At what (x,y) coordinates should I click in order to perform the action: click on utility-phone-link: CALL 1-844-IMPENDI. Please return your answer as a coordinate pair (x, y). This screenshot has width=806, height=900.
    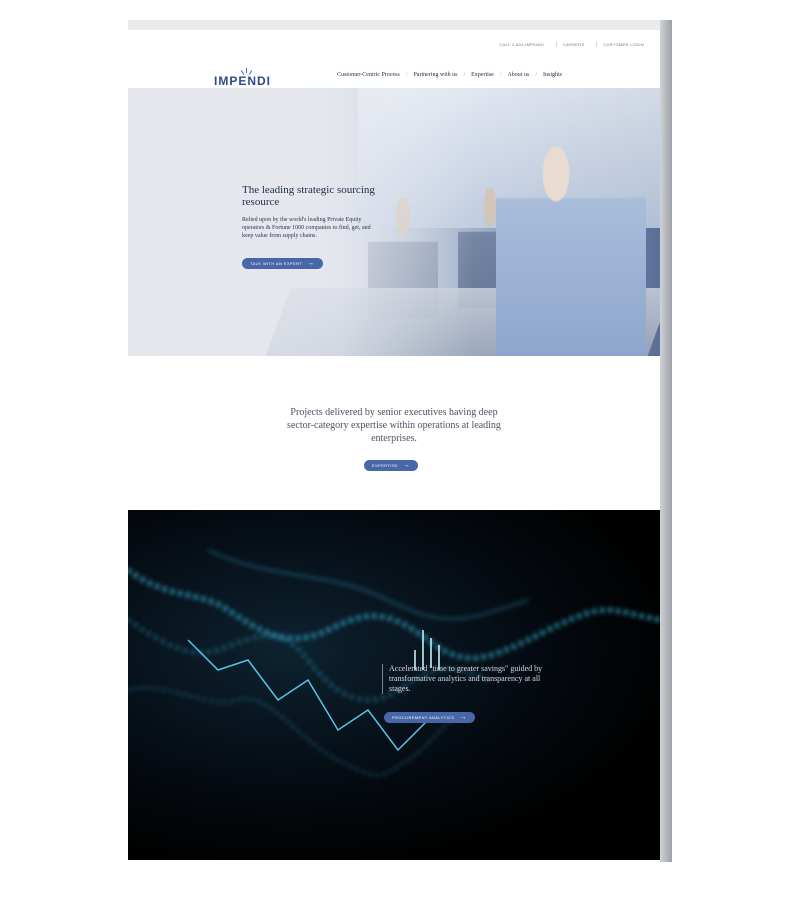
    Looking at the image, I should click on (521, 44).